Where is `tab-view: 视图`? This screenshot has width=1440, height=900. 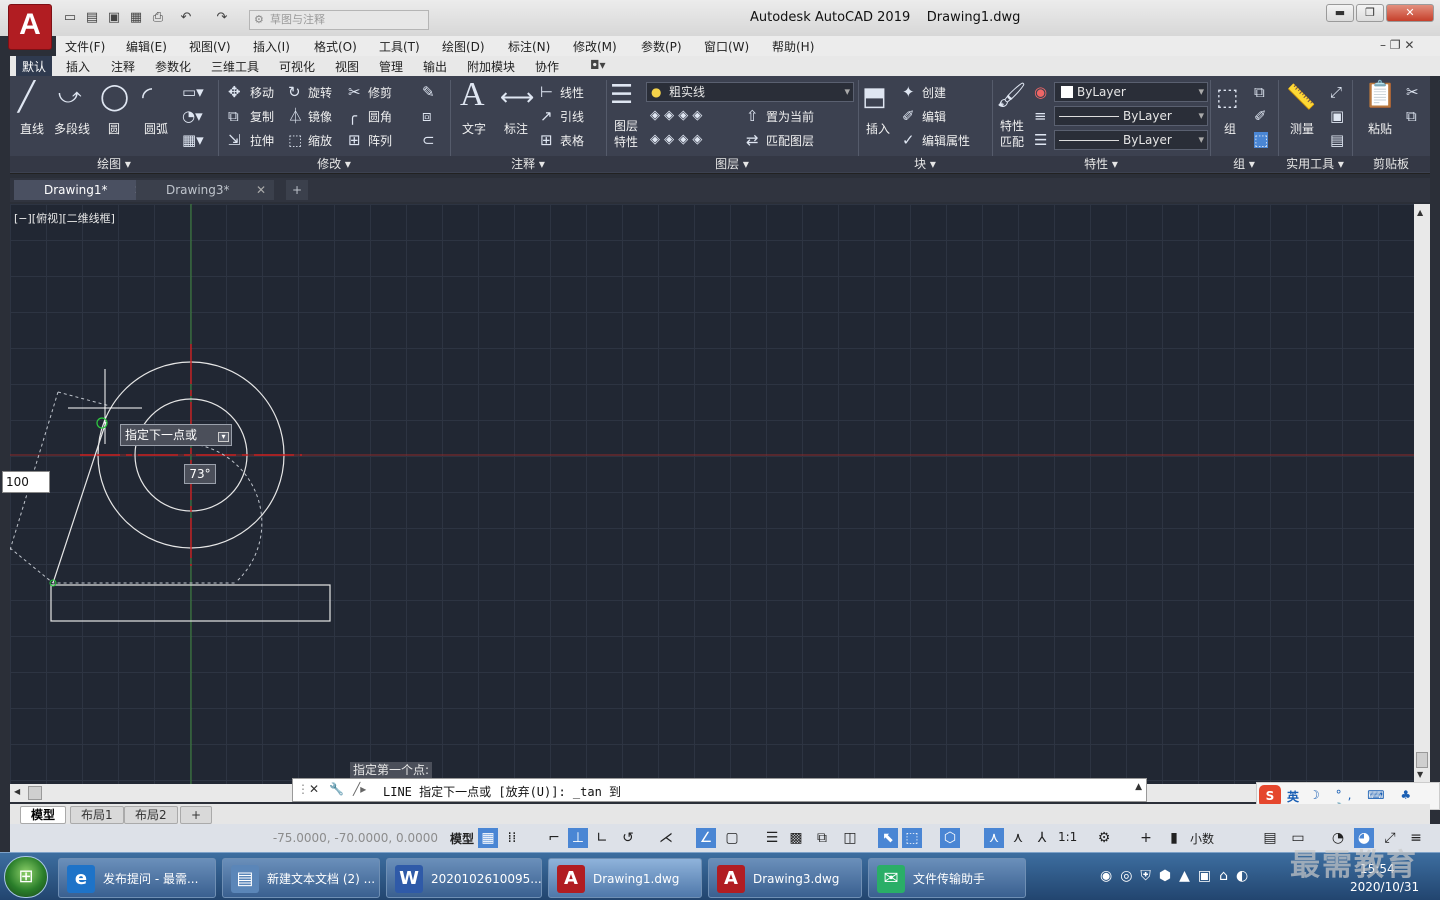
tab-view: 视图 is located at coordinates (347, 66).